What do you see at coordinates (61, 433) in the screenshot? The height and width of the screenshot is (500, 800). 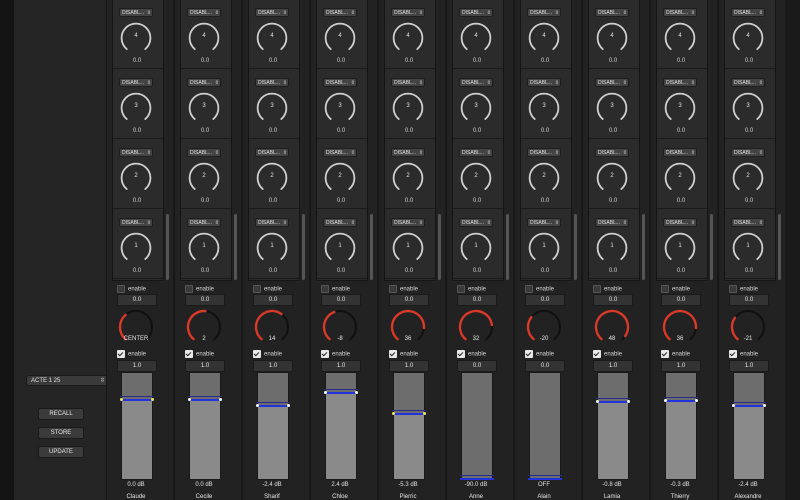 I see `store-button: STORE` at bounding box center [61, 433].